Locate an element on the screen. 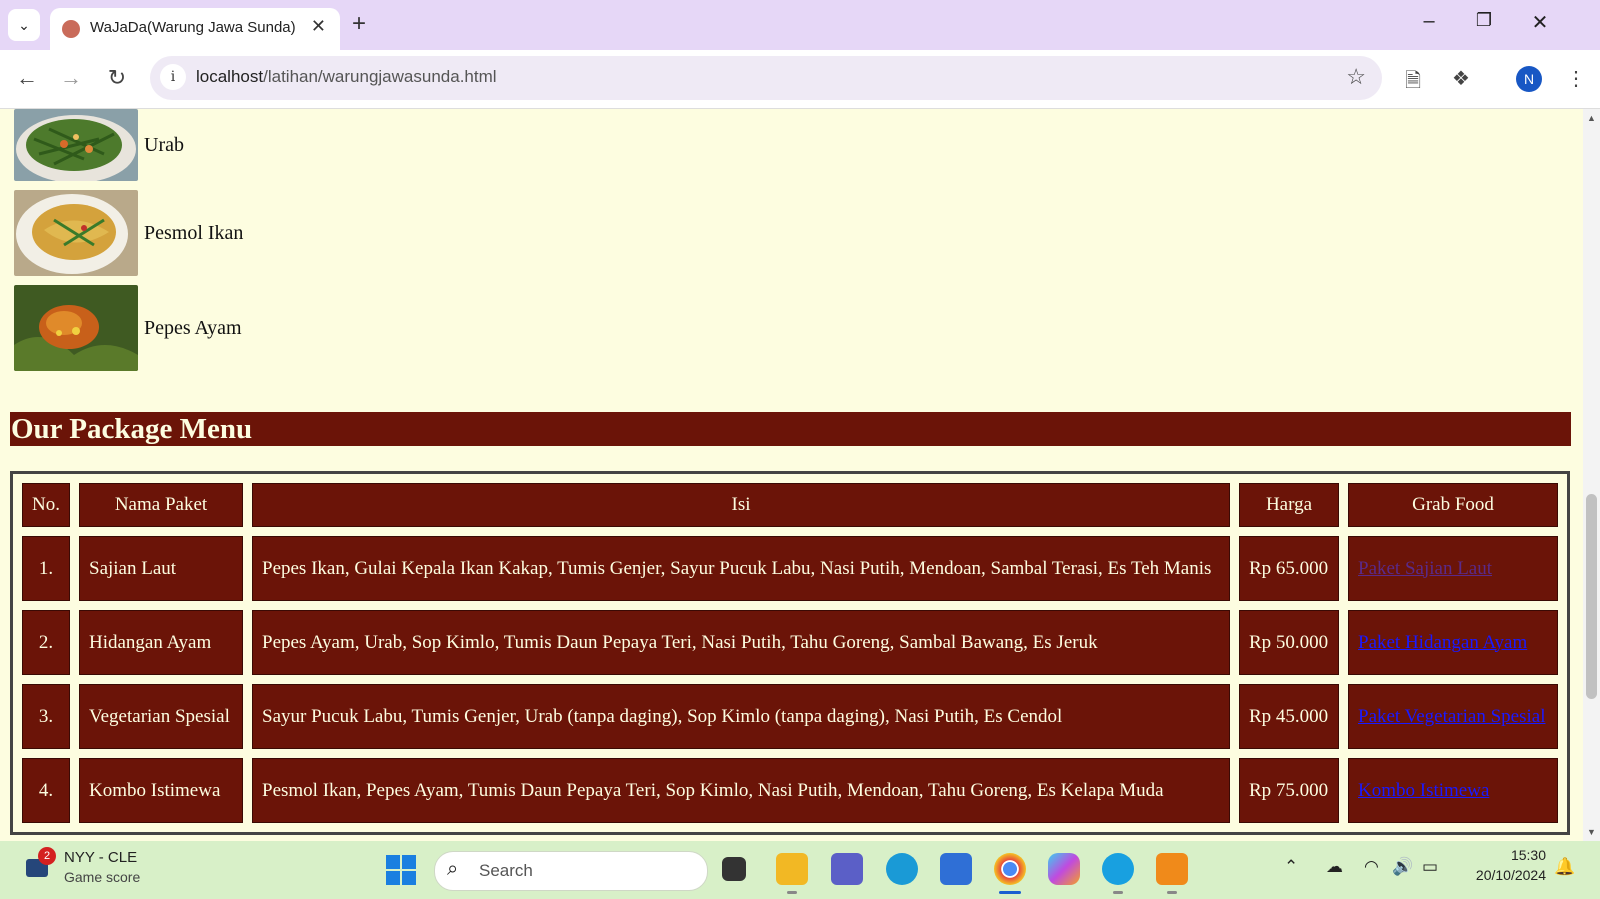  search-icon: ⌕ is located at coordinates (453, 869).